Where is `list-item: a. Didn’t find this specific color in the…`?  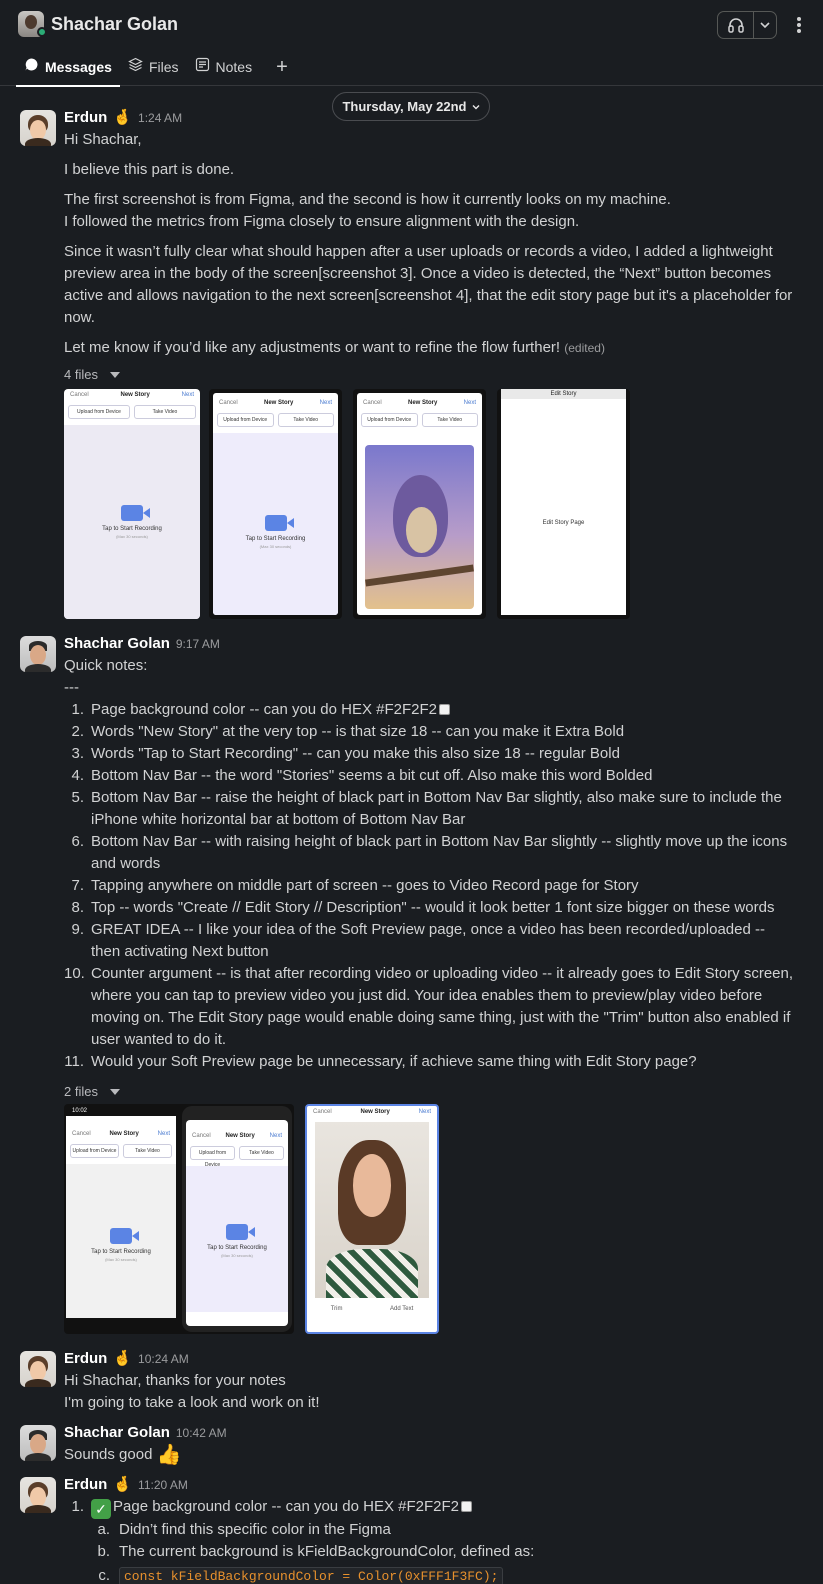 list-item: a. Didn’t find this specific color in the… is located at coordinates (244, 1529).